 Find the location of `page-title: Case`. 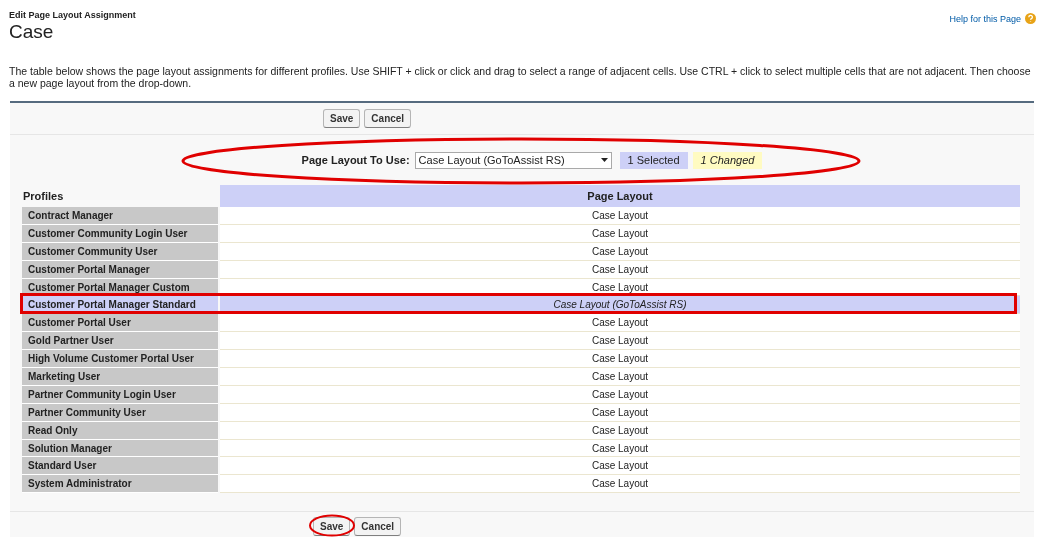

page-title: Case is located at coordinates (32, 32).